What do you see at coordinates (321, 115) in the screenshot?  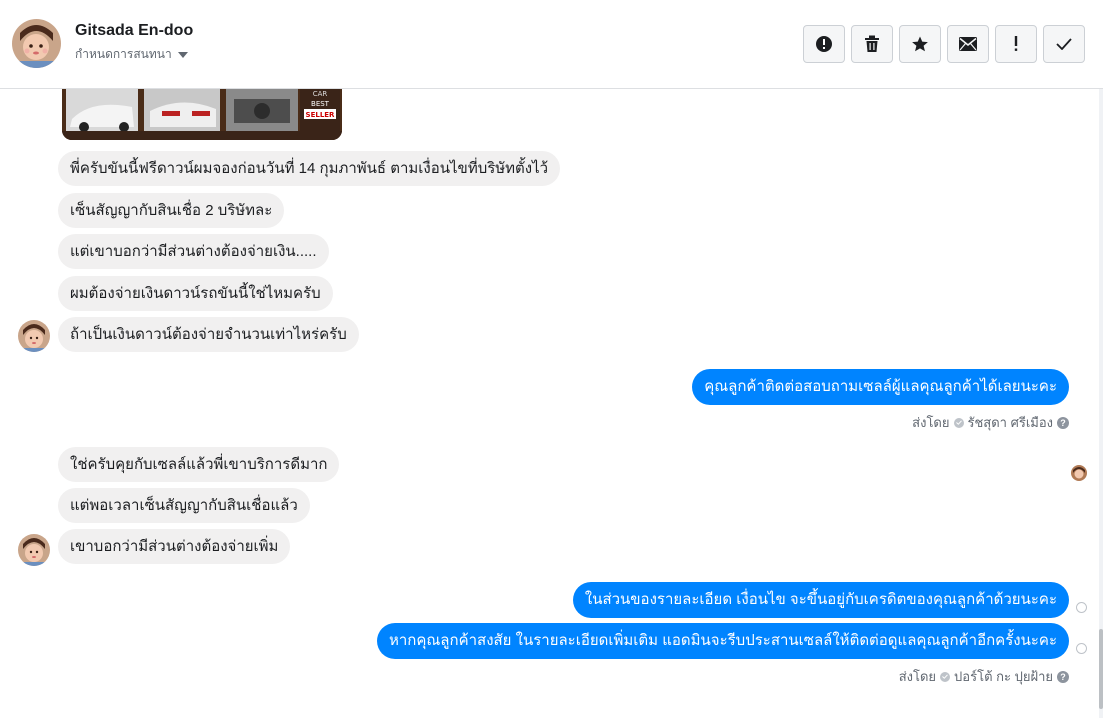 I see `attachment-badge-bottom: SELLER` at bounding box center [321, 115].